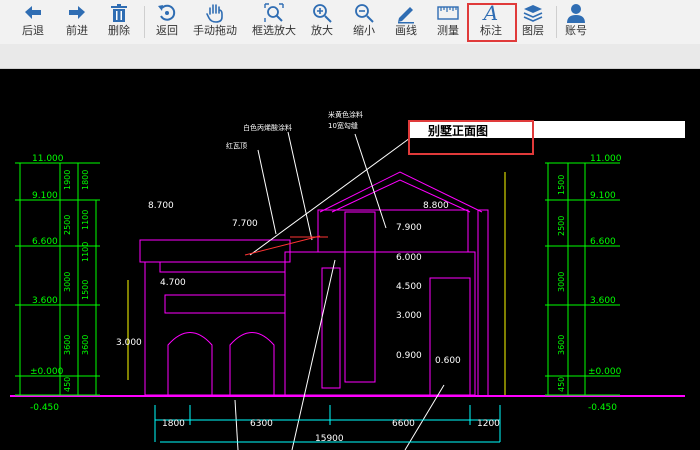 This screenshot has height=450, width=700. Describe the element at coordinates (167, 31) in the screenshot. I see `return-label: 返回` at that location.